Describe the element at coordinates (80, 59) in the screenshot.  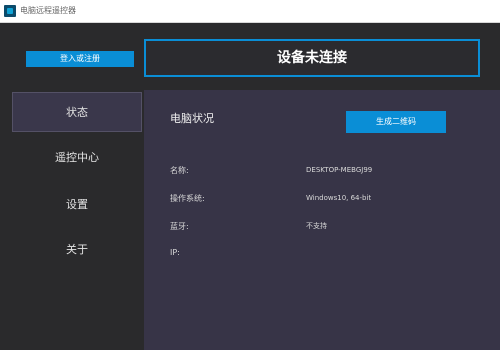
I see `login-register-button: 登入或注册` at that location.